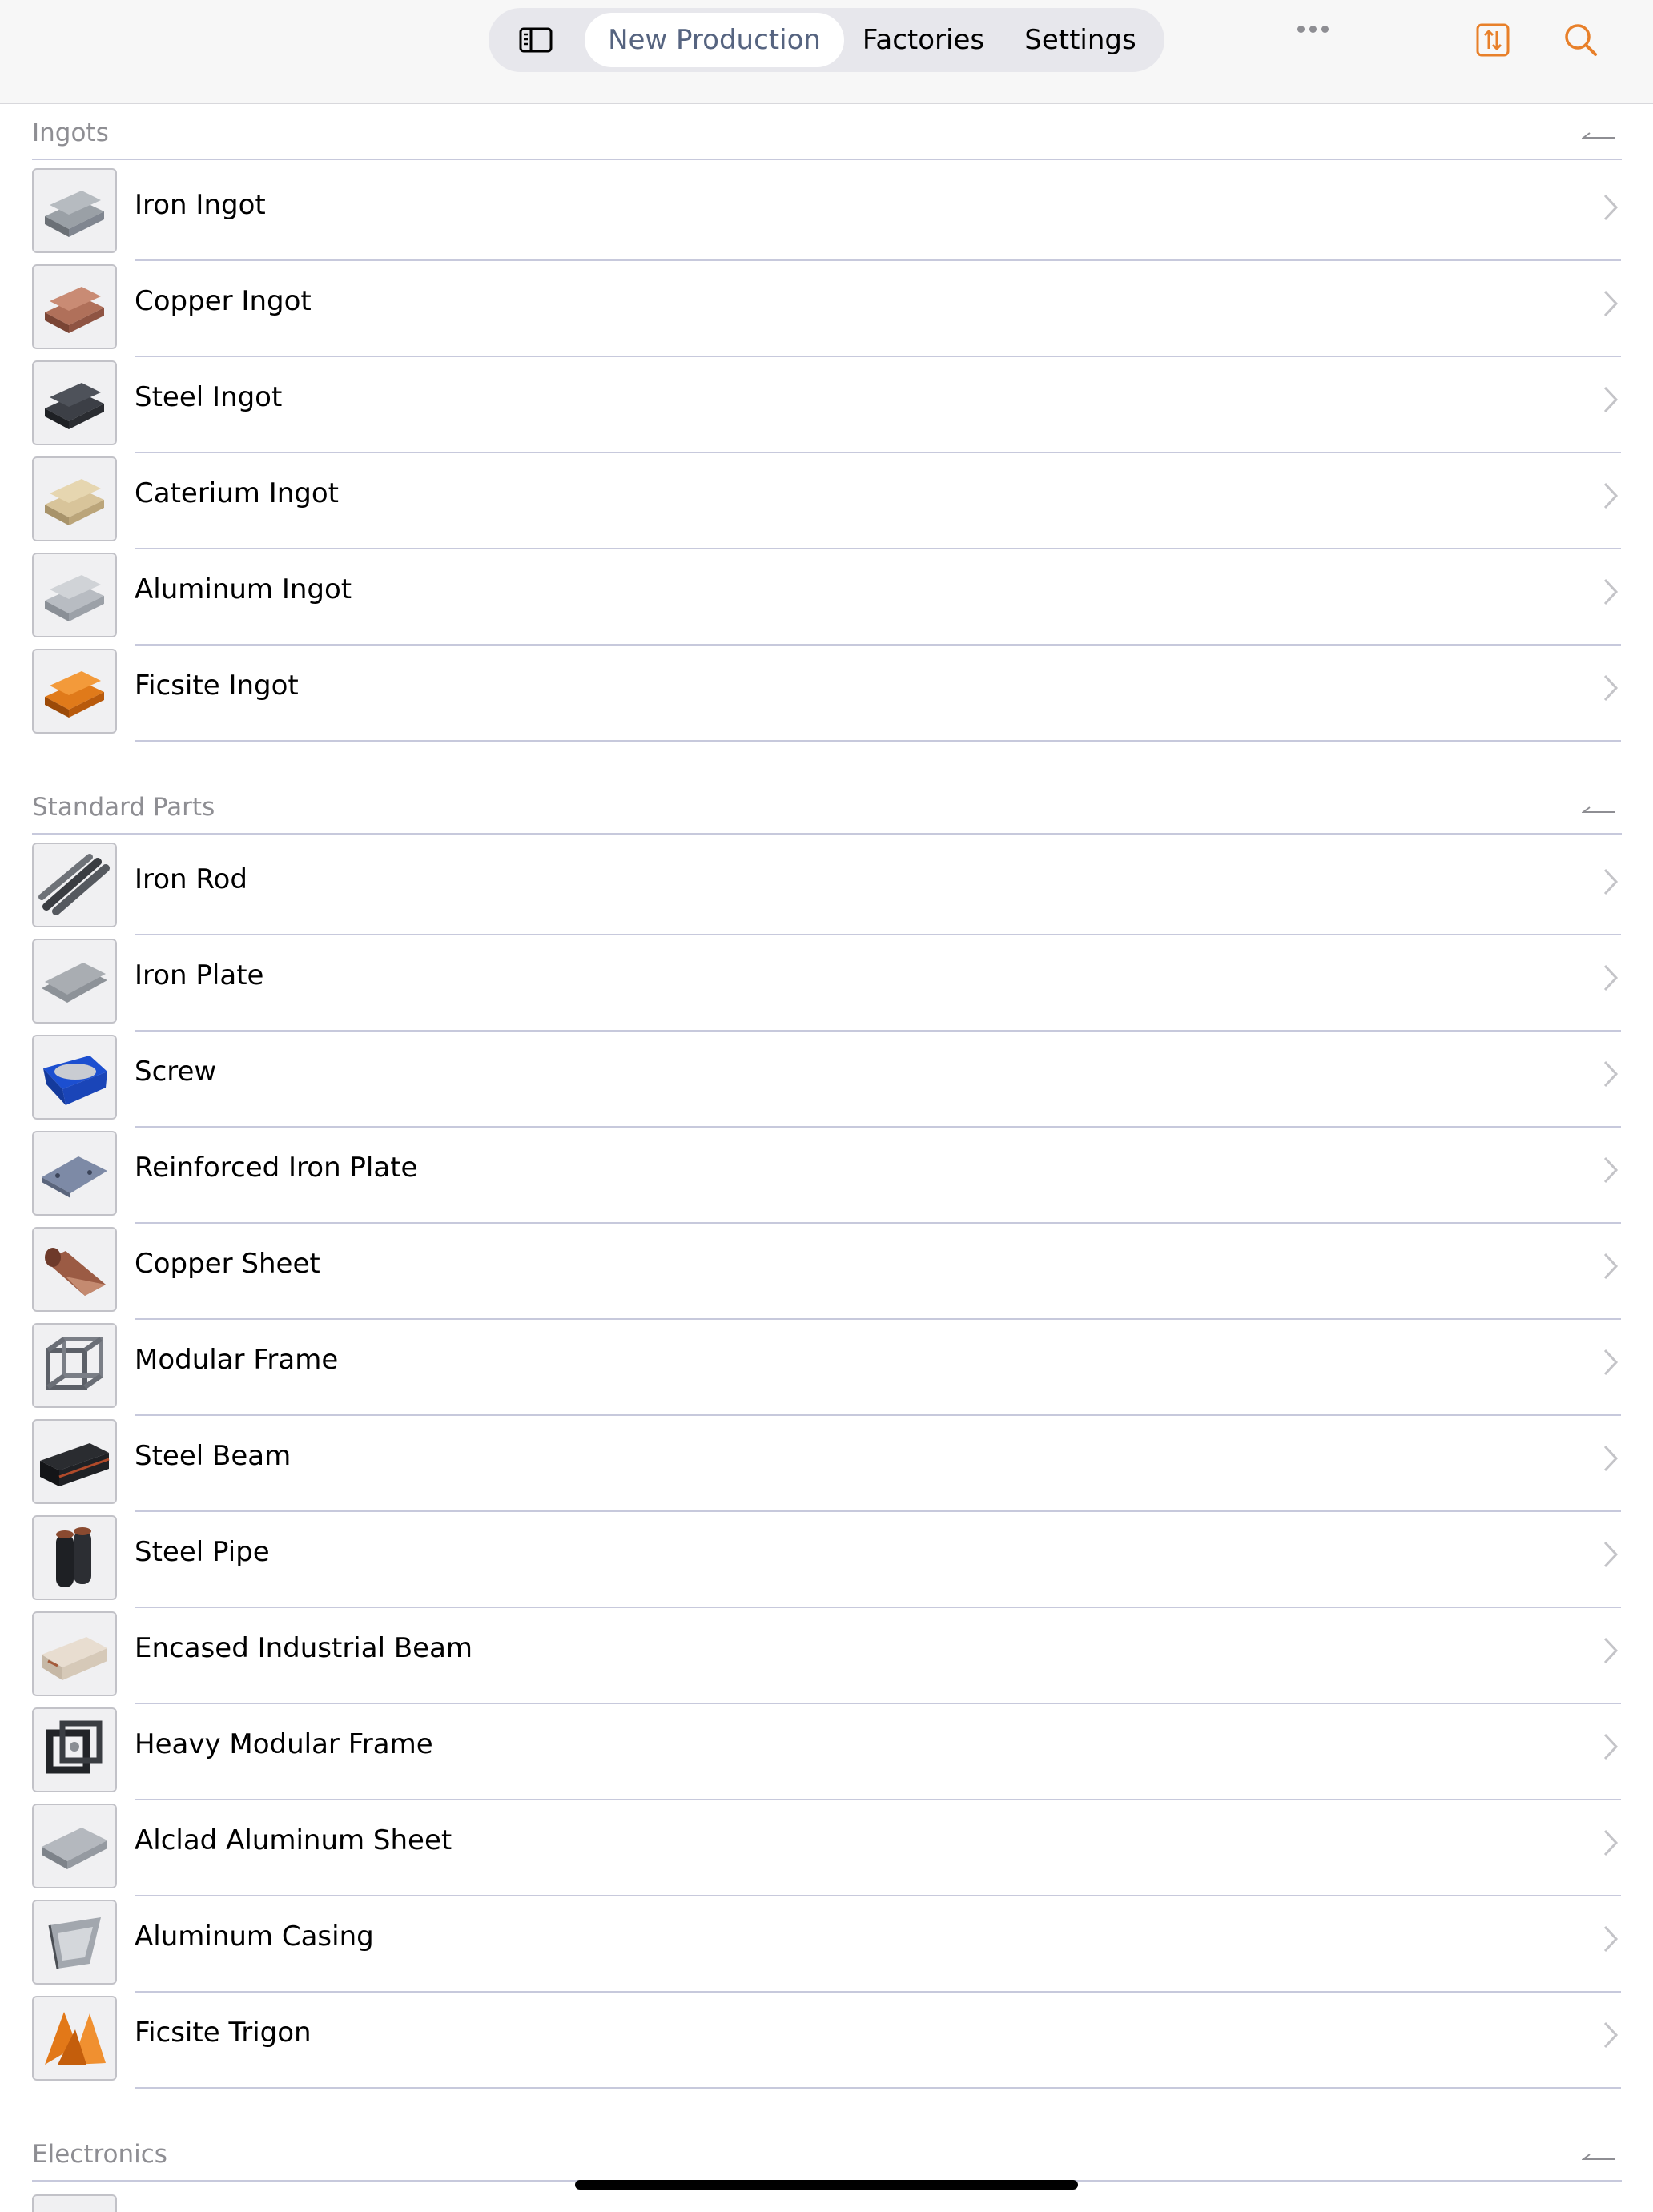 This screenshot has width=1653, height=2212. I want to click on list-item-aluminum-casing: Aluminum Casing, so click(826, 1944).